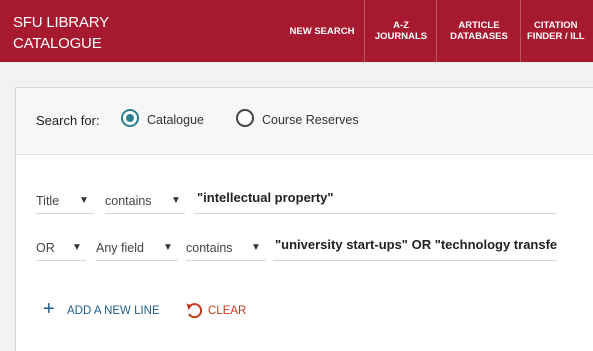  Describe the element at coordinates (227, 311) in the screenshot. I see `clear-button: CLEAR` at that location.